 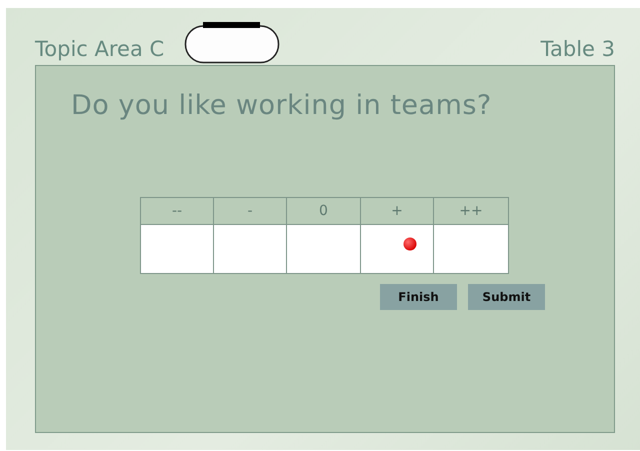 What do you see at coordinates (577, 50) in the screenshot?
I see `table-label: Table 3` at bounding box center [577, 50].